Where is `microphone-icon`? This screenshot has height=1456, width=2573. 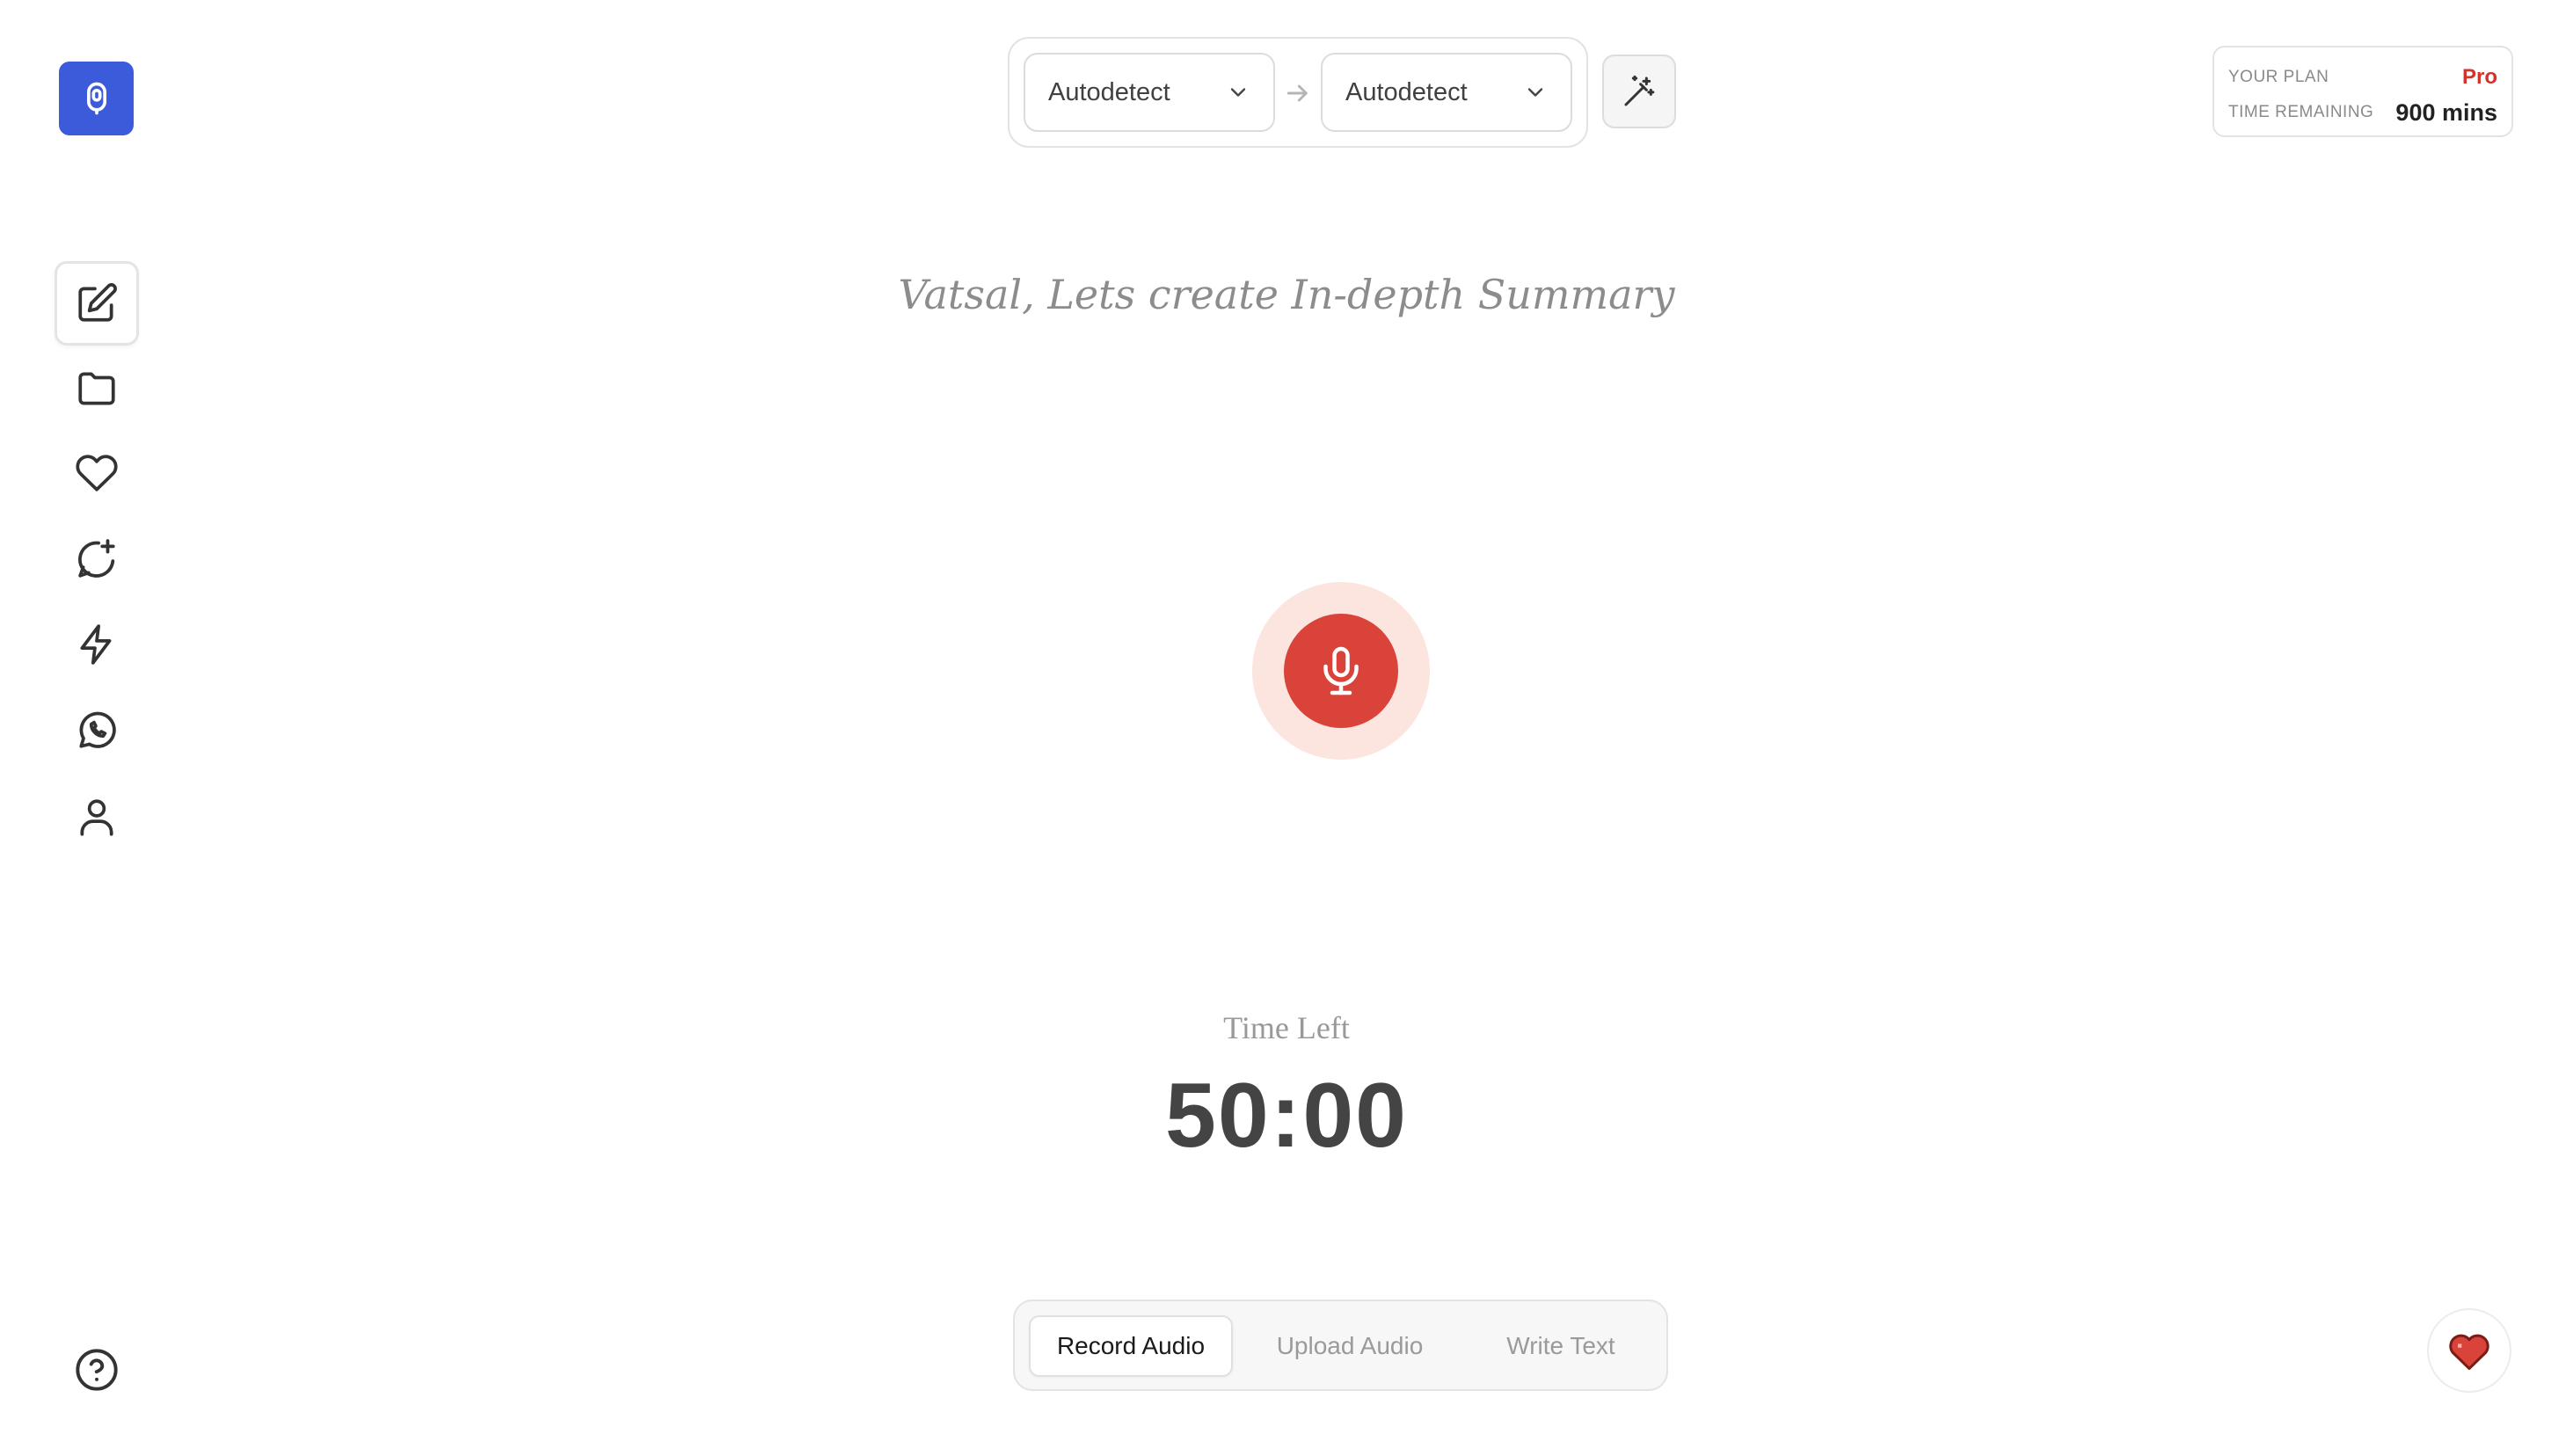 microphone-icon is located at coordinates (1341, 670).